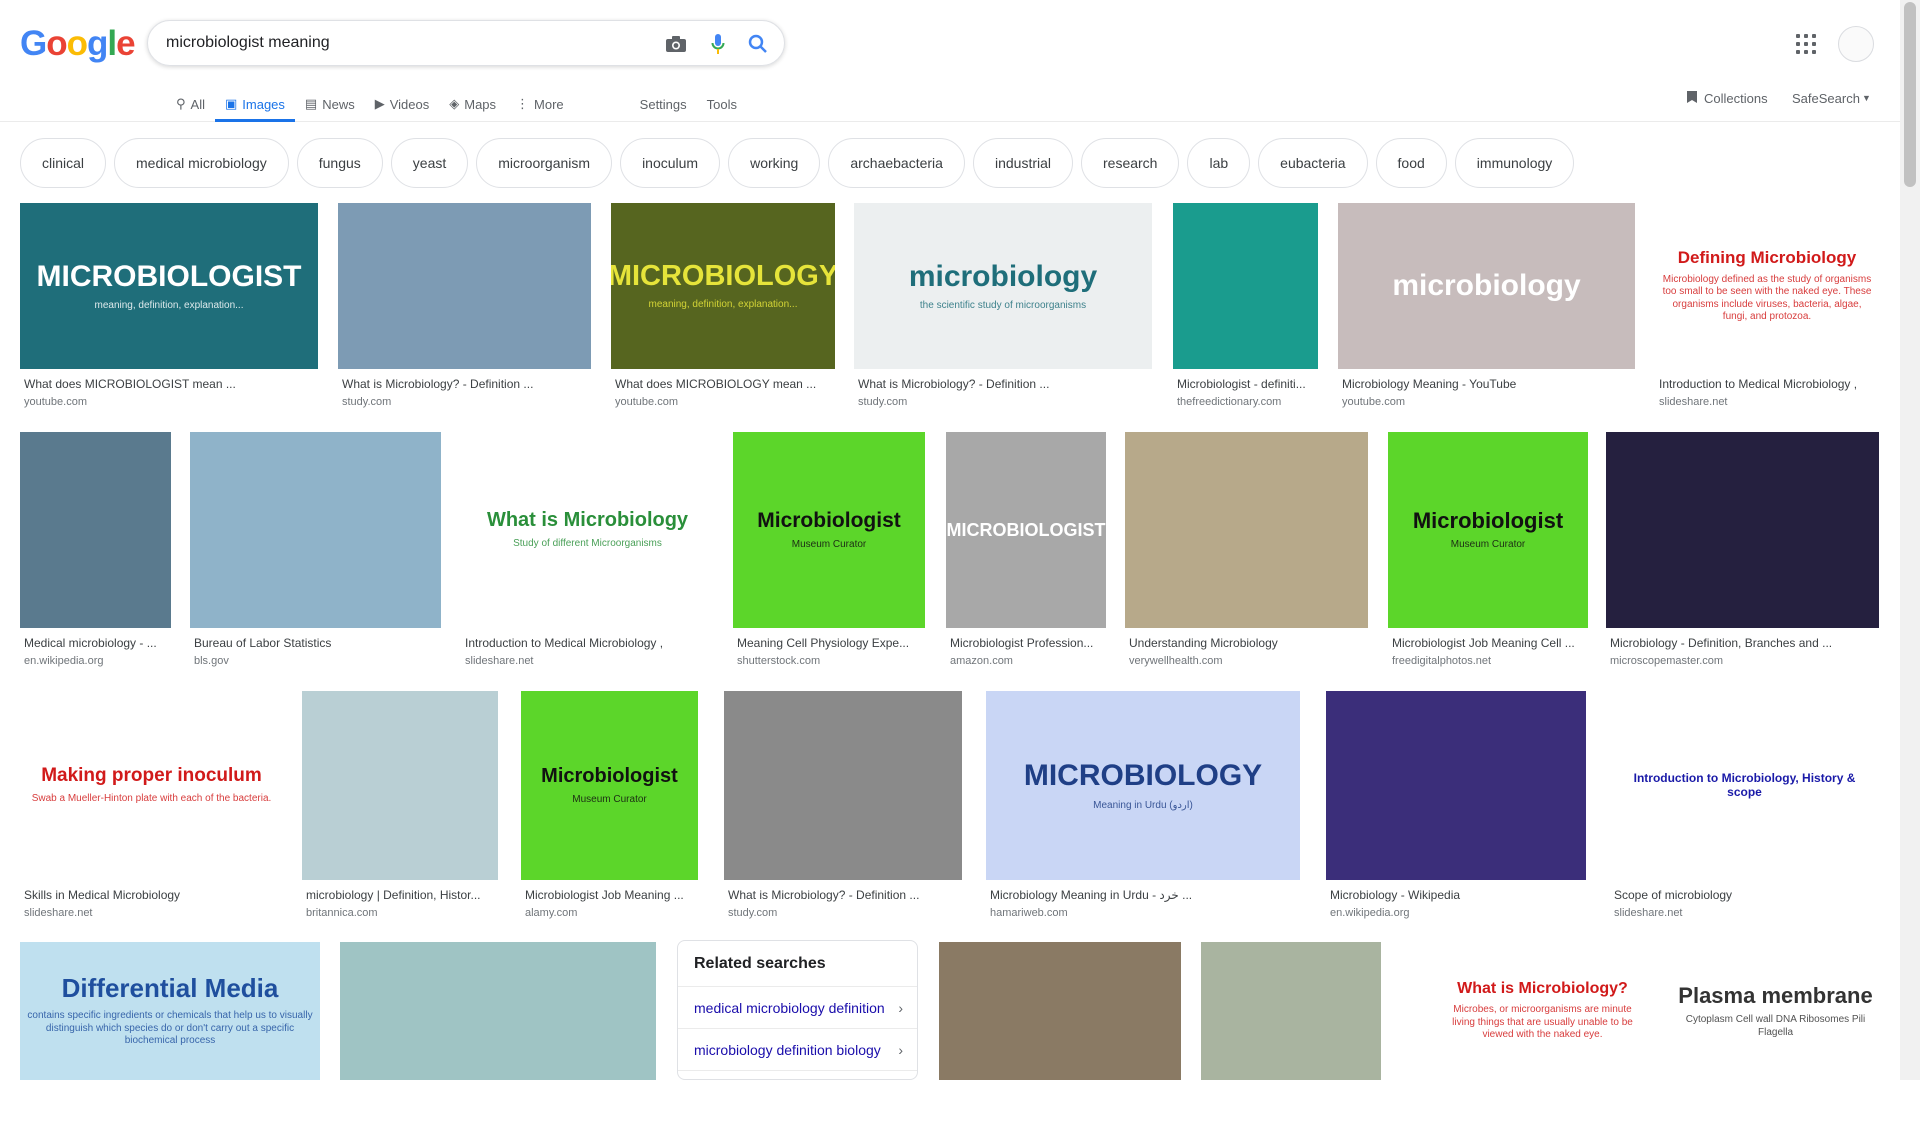  Describe the element at coordinates (248, 43) in the screenshot. I see `search-input: microbiologist meaning` at that location.